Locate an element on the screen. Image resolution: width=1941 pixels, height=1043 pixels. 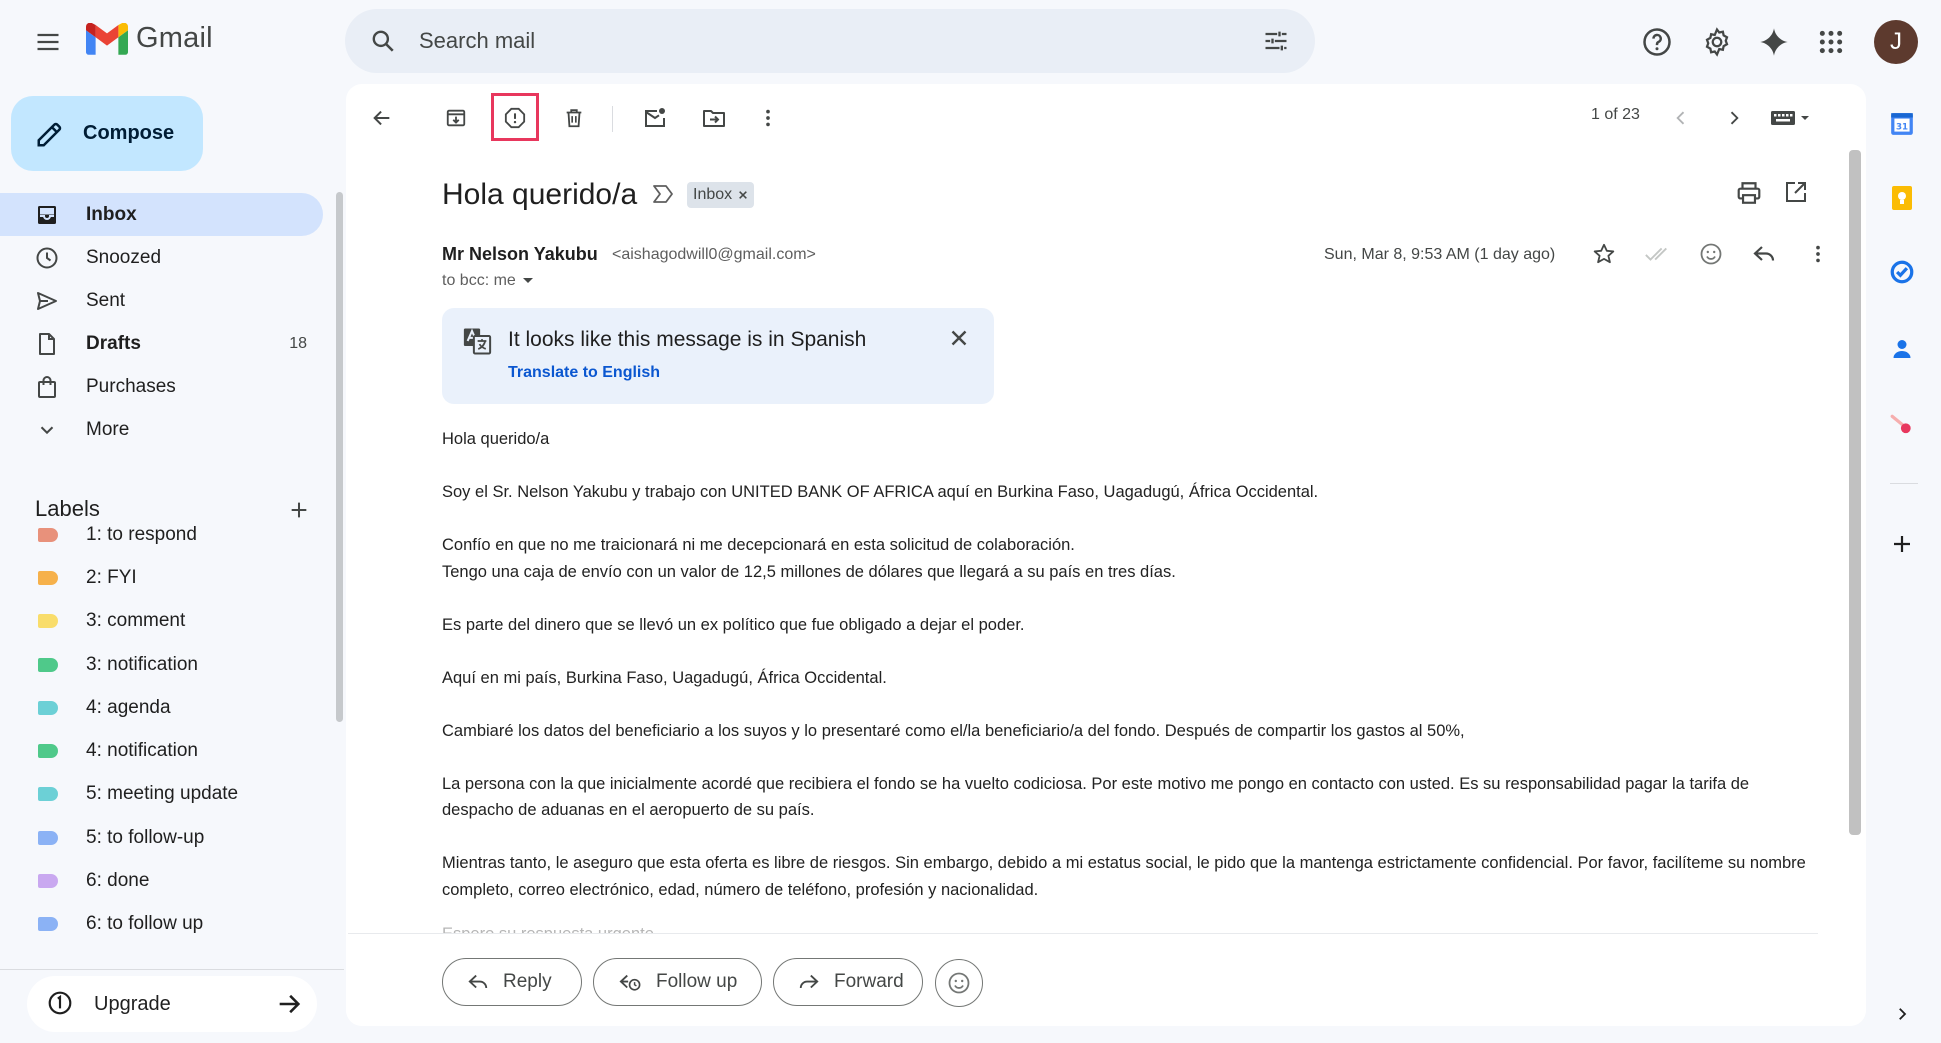
move-to-button is located at coordinates (714, 118).